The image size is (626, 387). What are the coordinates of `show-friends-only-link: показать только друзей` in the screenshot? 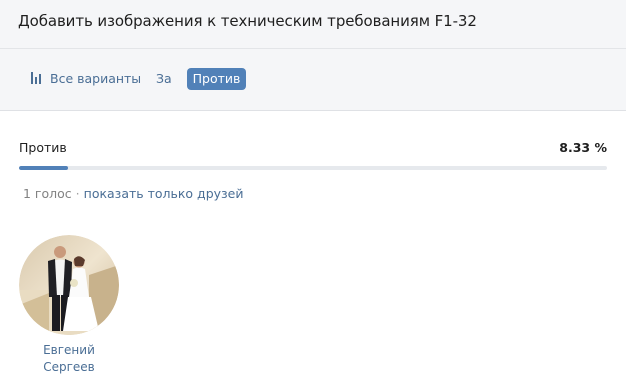 It's located at (164, 193).